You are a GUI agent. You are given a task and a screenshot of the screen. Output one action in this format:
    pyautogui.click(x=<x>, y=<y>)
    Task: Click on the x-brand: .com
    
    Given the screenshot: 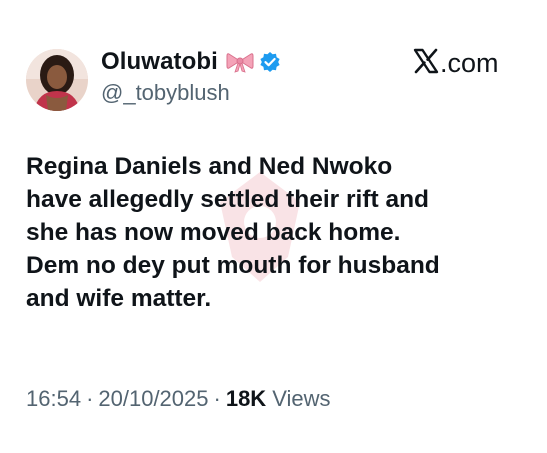 What is the action you would take?
    pyautogui.click(x=456, y=63)
    